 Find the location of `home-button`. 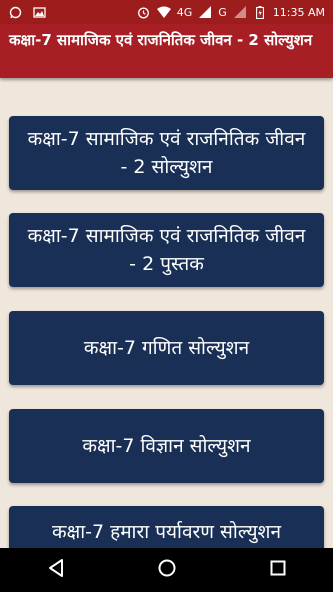

home-button is located at coordinates (167, 570).